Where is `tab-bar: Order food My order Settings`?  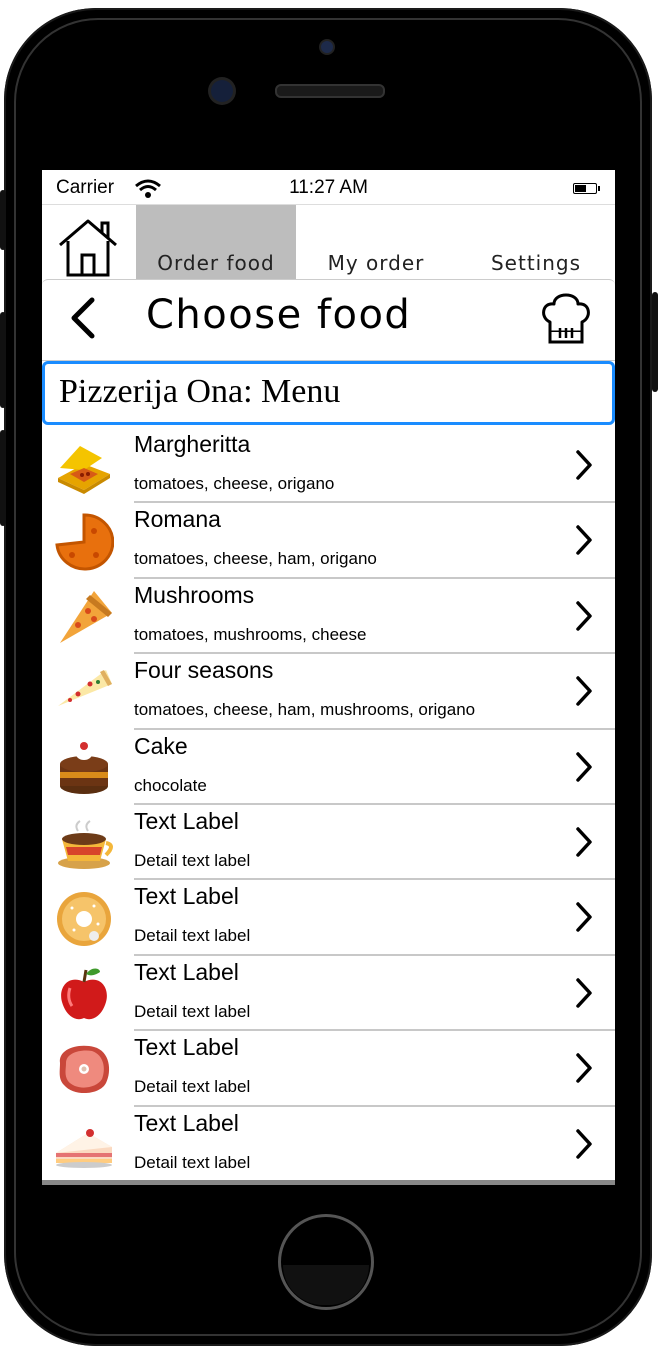
tab-bar: Order food My order Settings is located at coordinates (328, 242).